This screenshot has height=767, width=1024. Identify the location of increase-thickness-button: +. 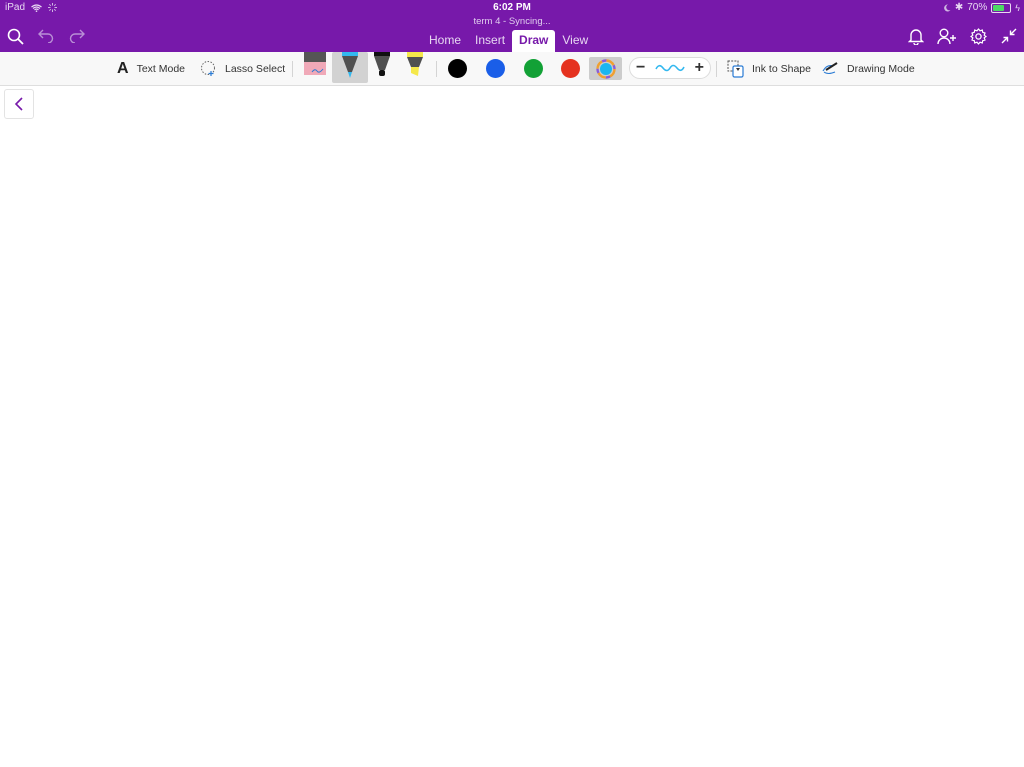
(699, 68).